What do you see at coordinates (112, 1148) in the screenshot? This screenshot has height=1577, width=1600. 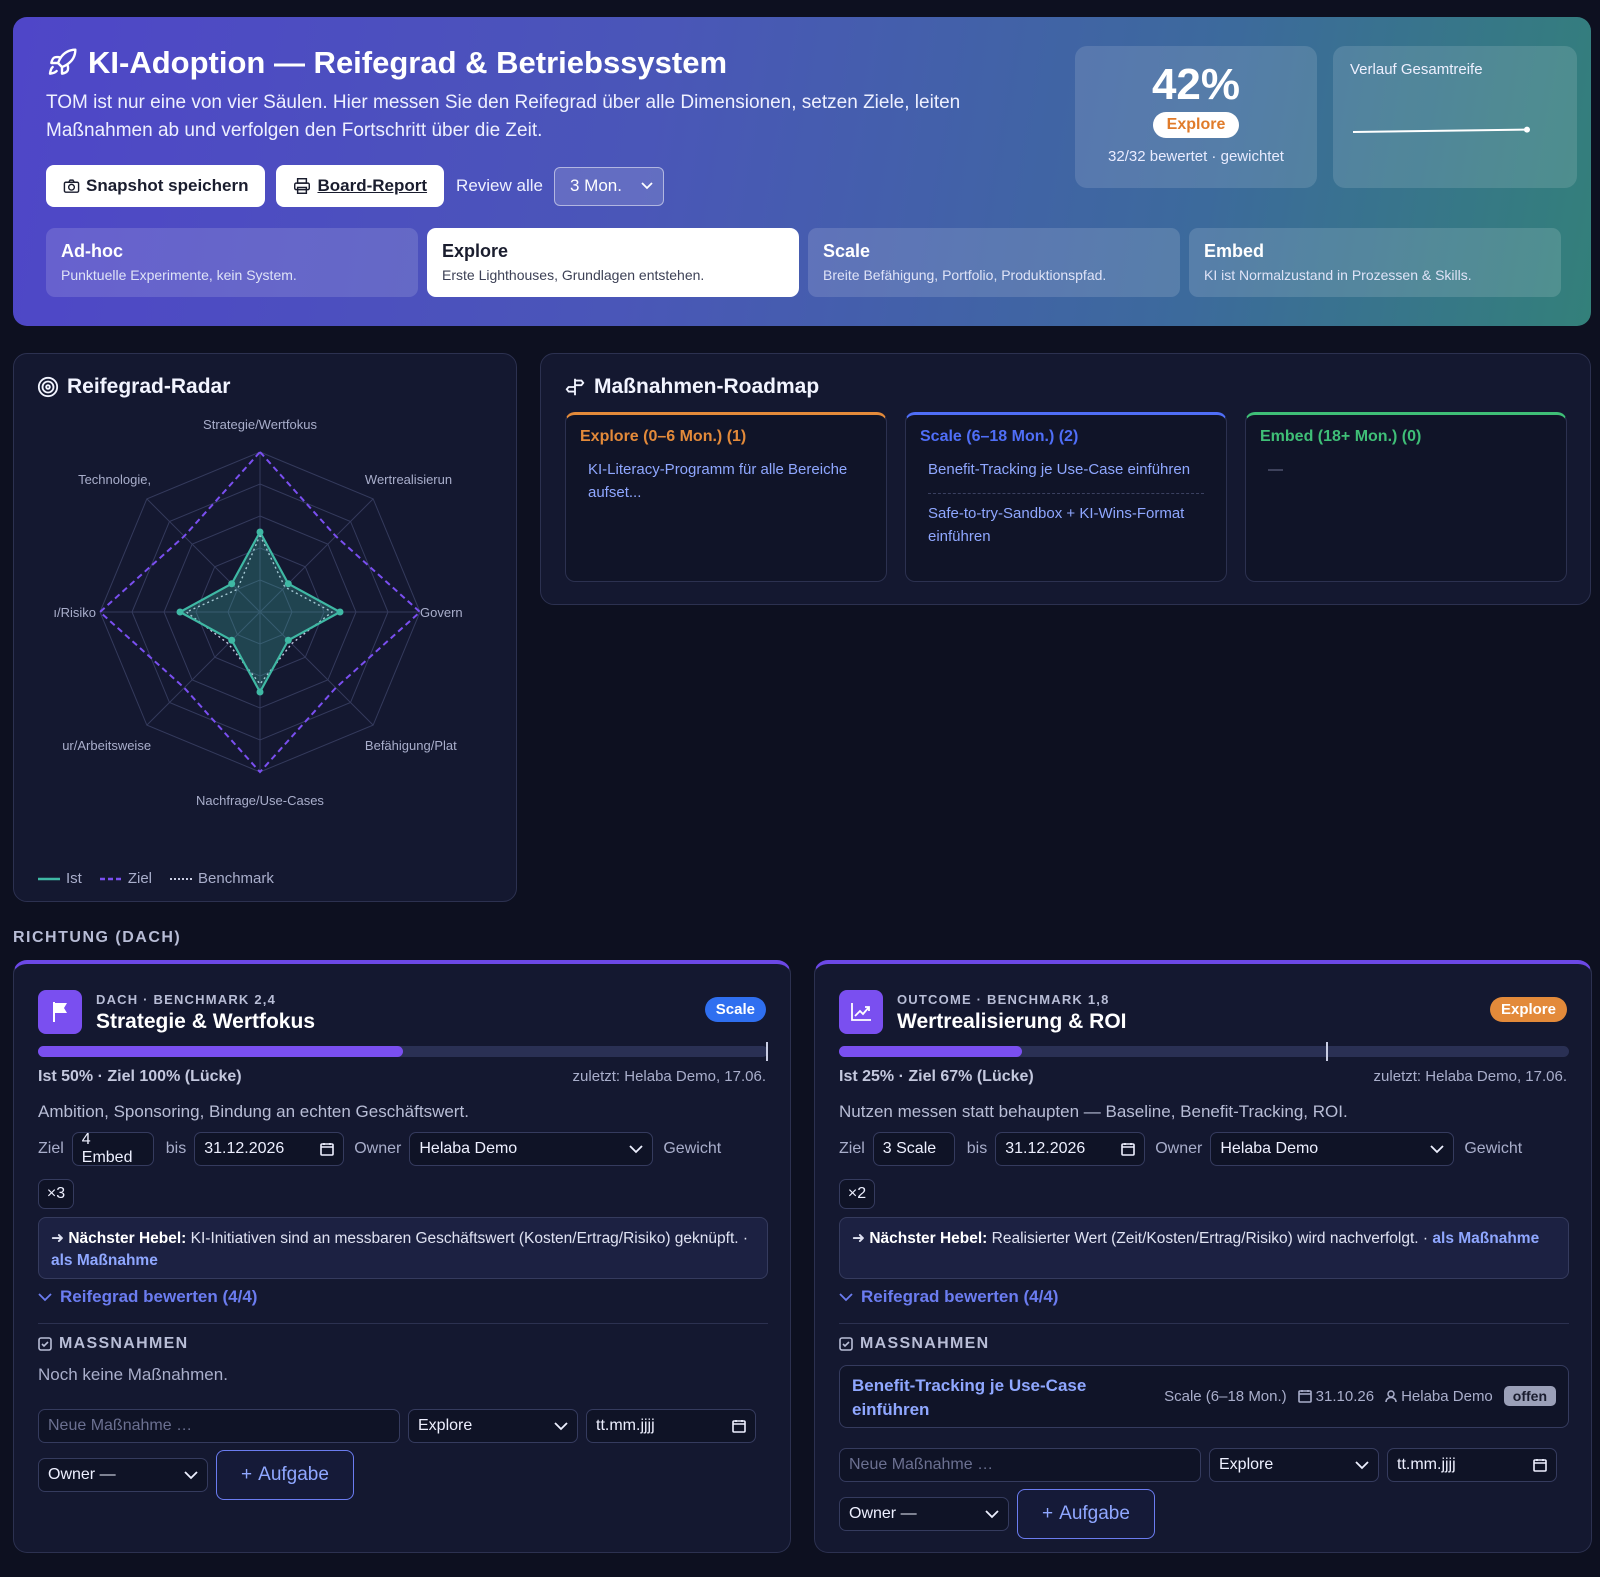 I see `ziel-select: 4 Embed` at bounding box center [112, 1148].